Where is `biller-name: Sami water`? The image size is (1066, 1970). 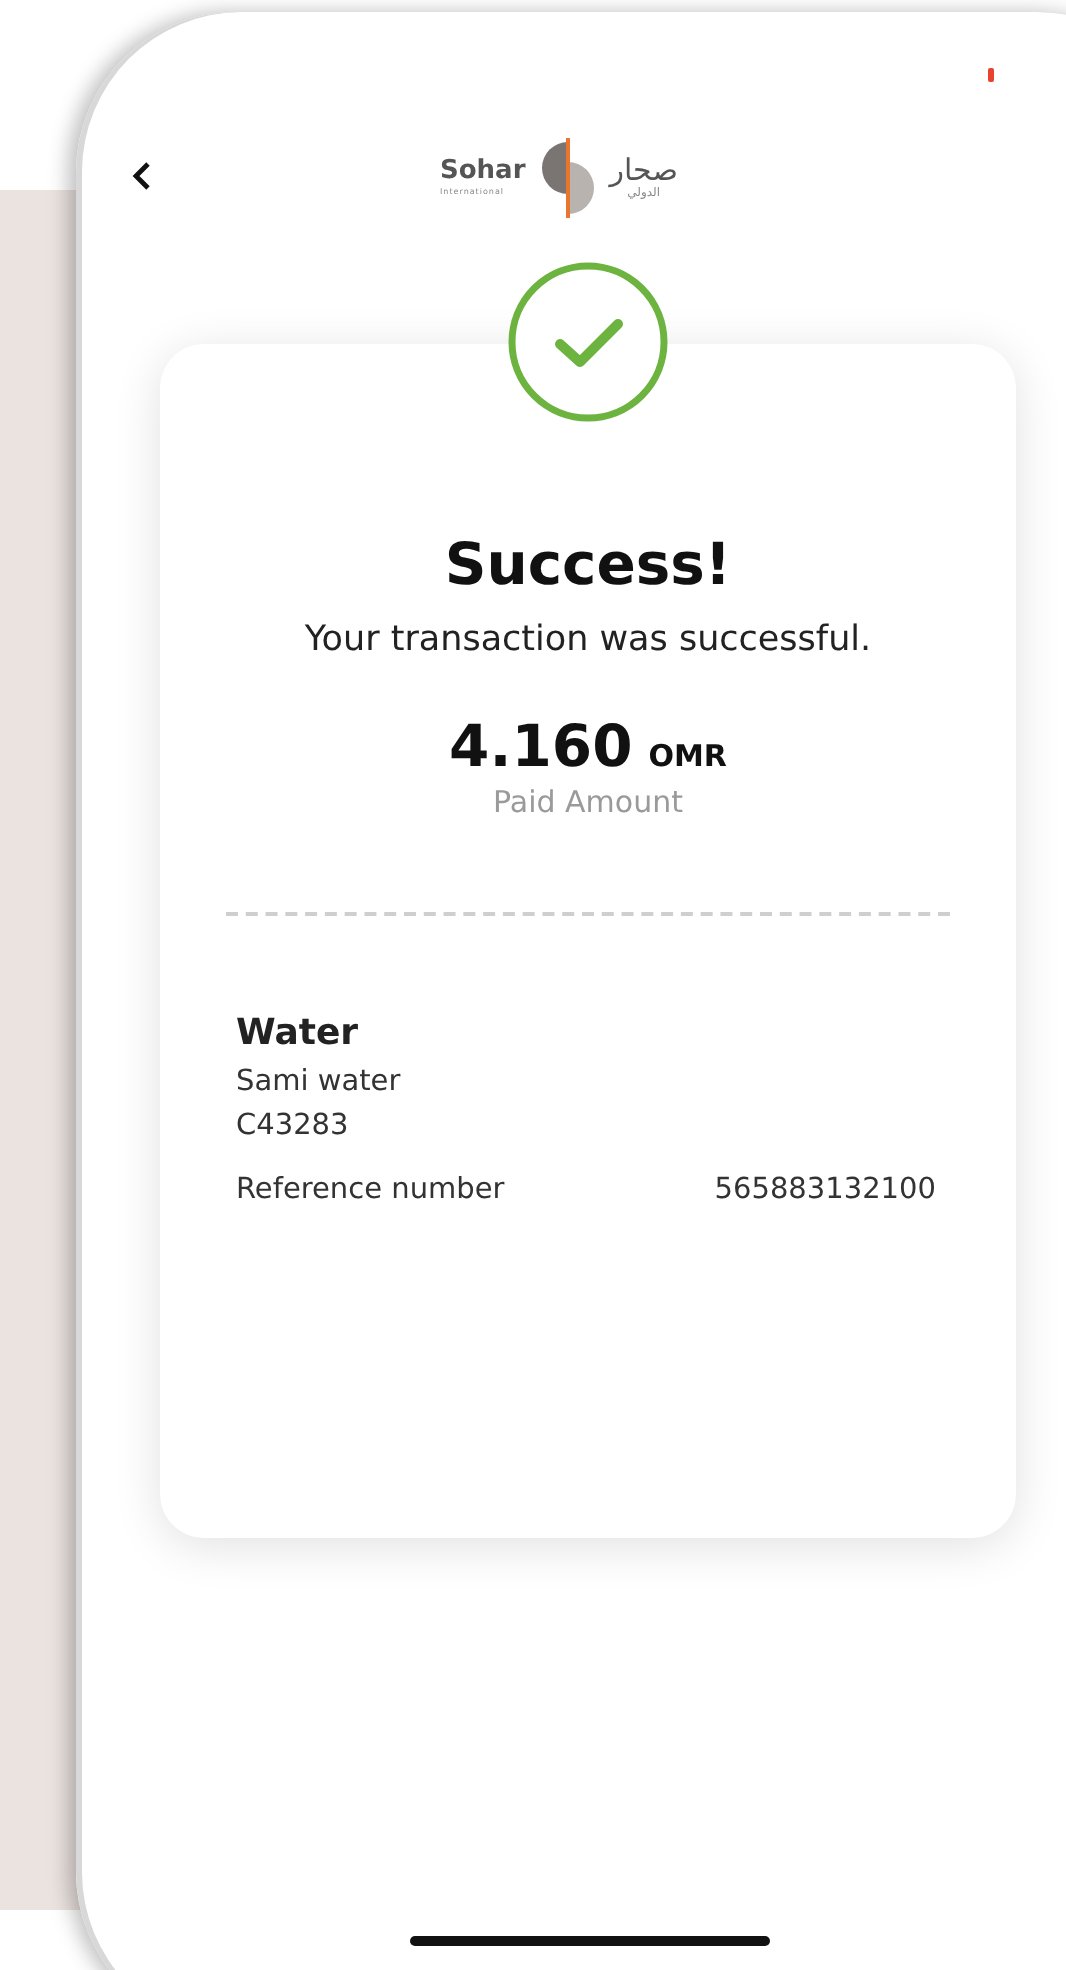 biller-name: Sami water is located at coordinates (319, 1082).